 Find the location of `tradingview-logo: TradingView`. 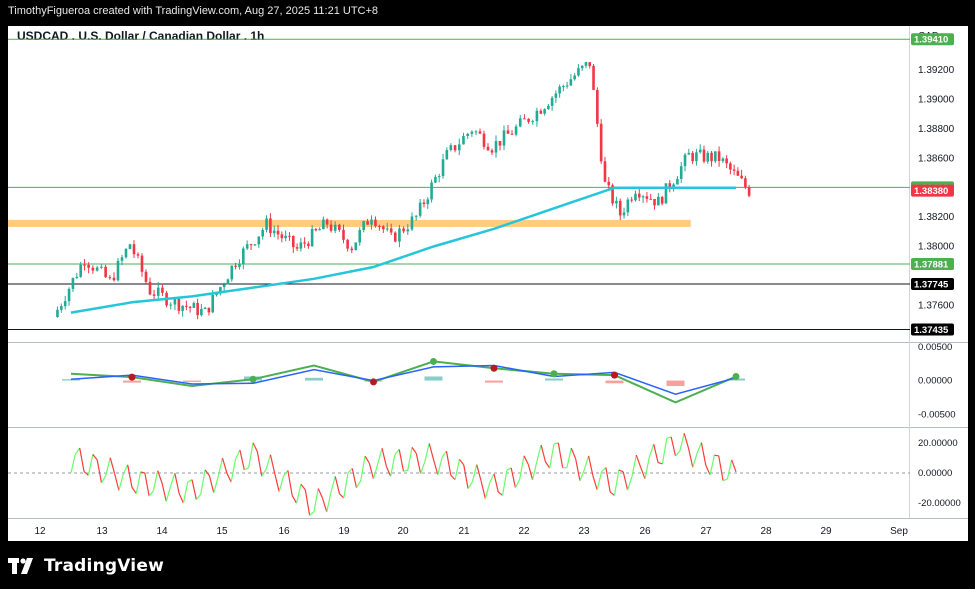

tradingview-logo: TradingView is located at coordinates (86, 566).